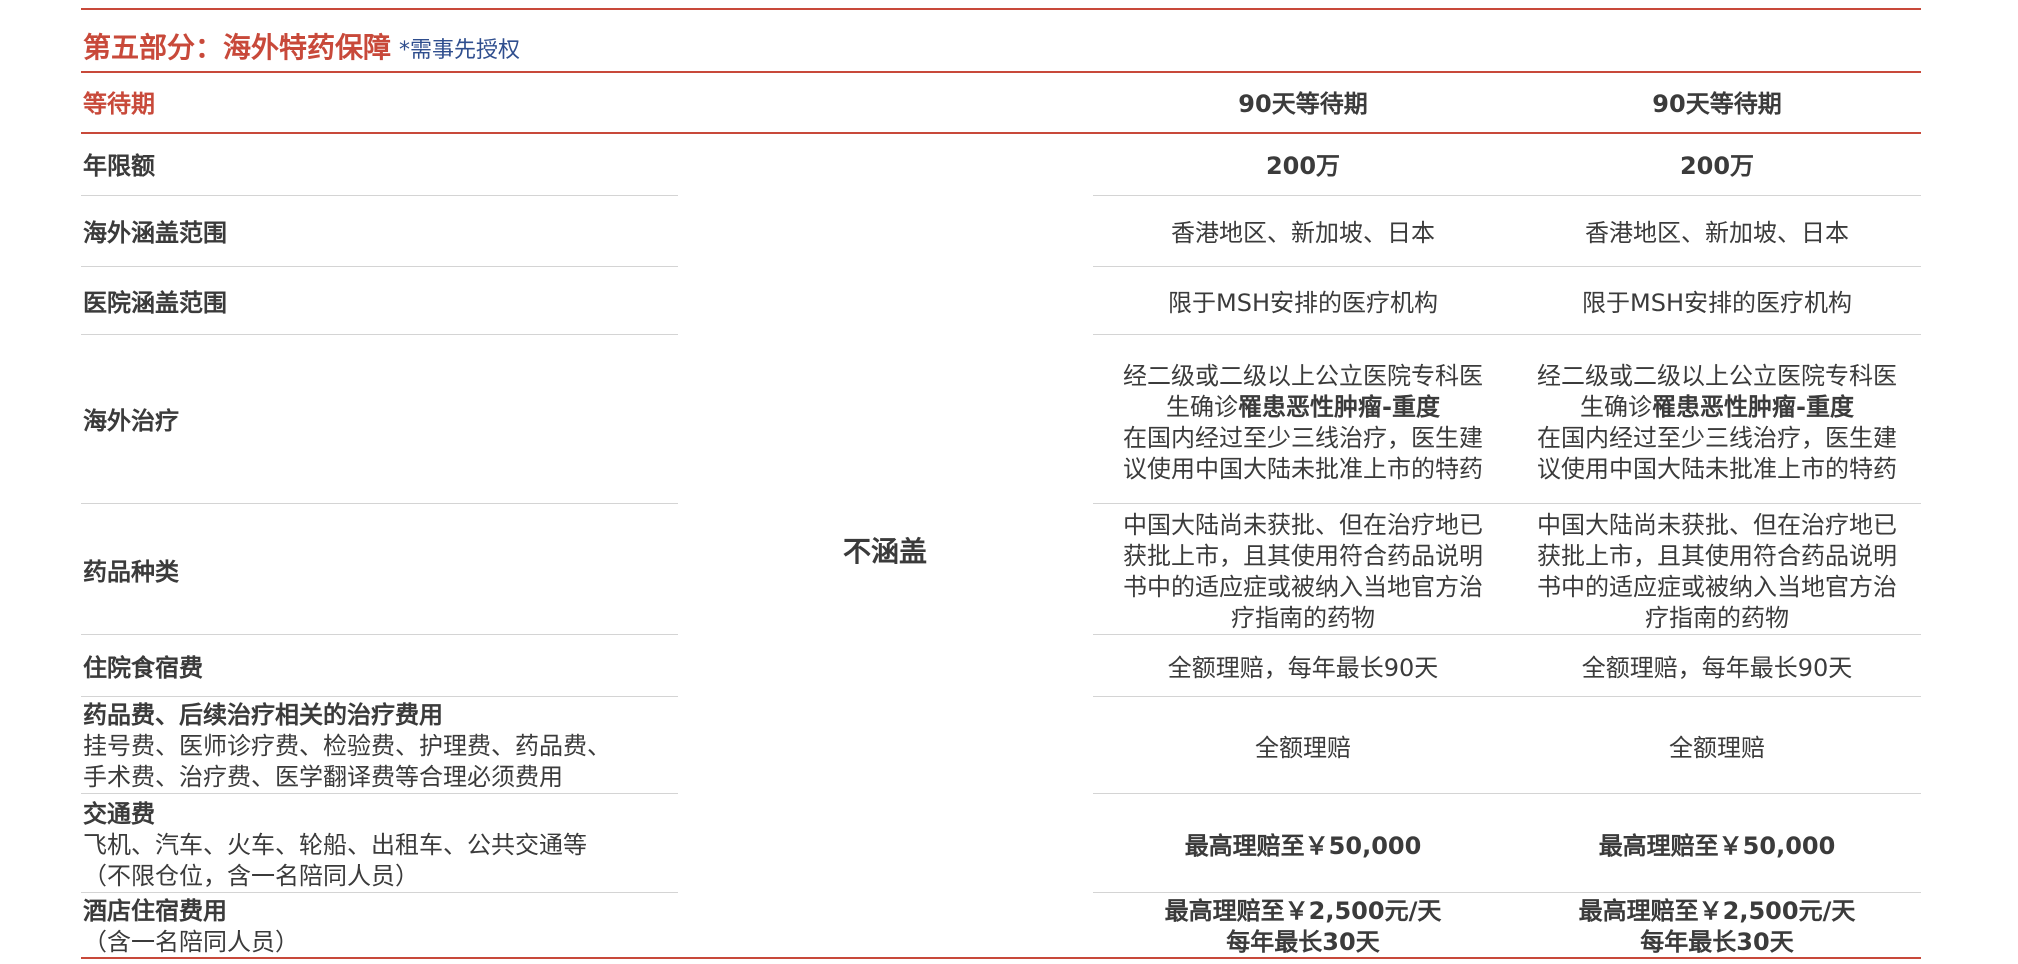 This screenshot has width=2018, height=964. What do you see at coordinates (1303, 911) in the screenshot?
I see `hotel-plan1-line: 最高理赔至￥2,500元/天` at bounding box center [1303, 911].